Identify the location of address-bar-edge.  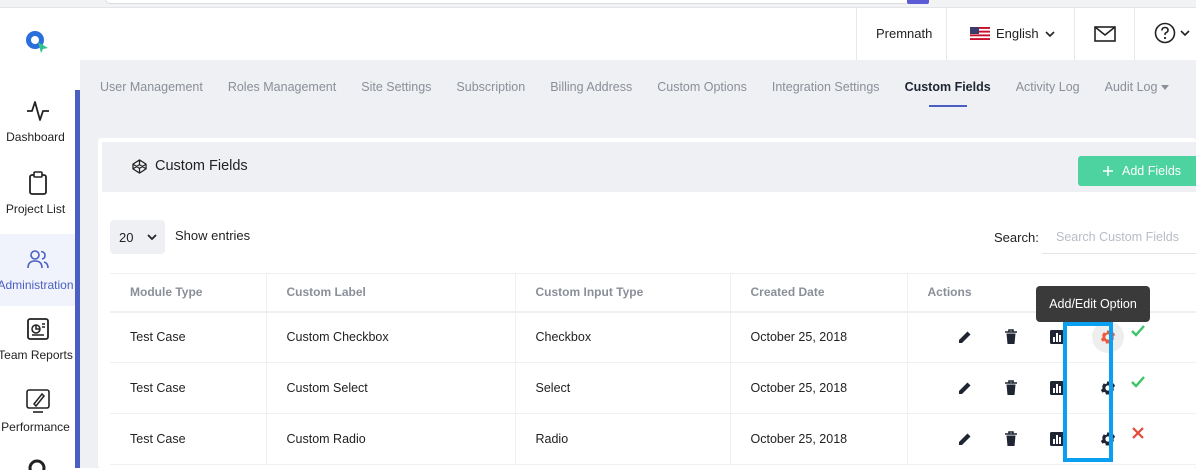
(515, 2).